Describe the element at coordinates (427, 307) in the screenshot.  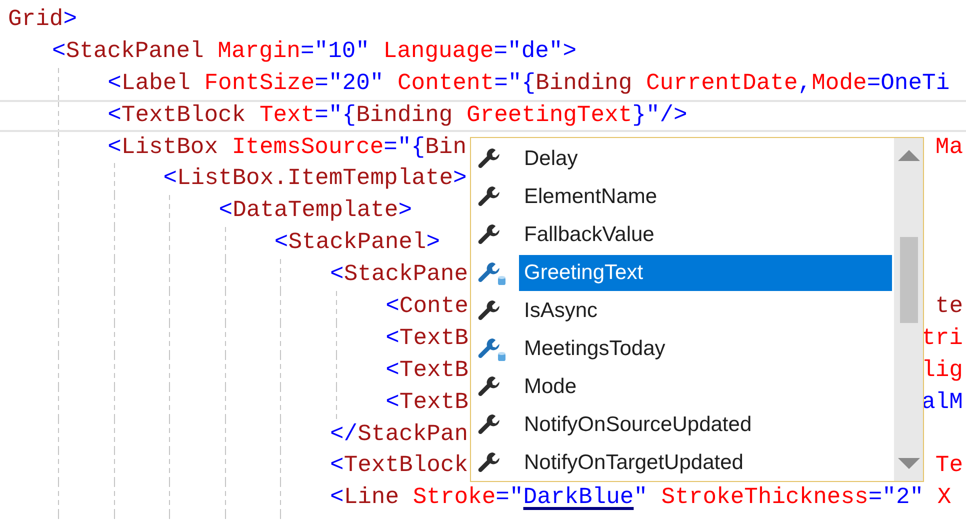
I see `code-line: <Conte` at that location.